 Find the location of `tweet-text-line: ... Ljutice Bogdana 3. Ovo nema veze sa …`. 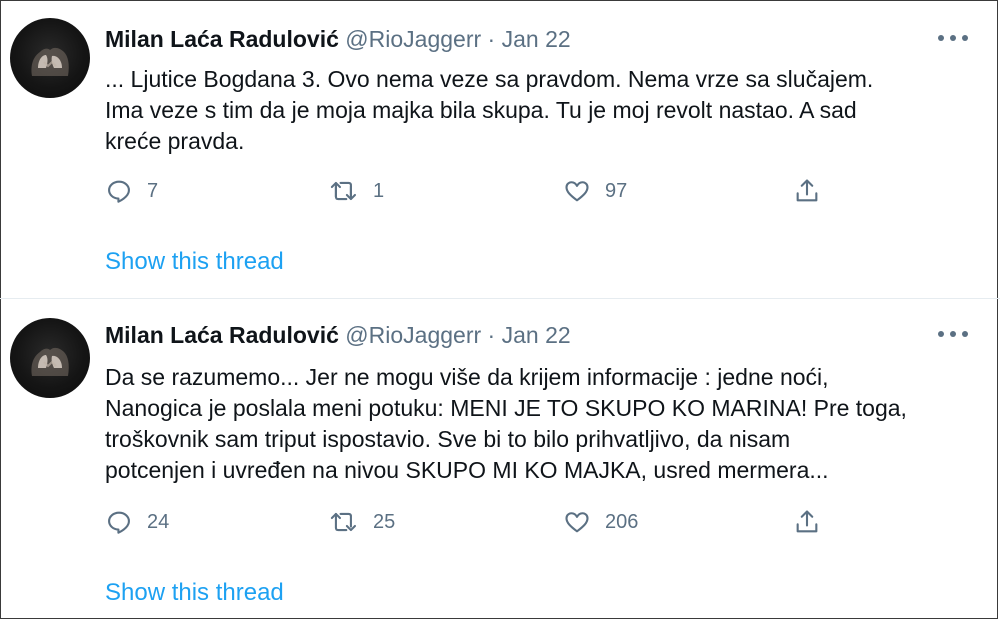

tweet-text-line: ... Ljutice Bogdana 3. Ovo nema veze sa … is located at coordinates (489, 79).